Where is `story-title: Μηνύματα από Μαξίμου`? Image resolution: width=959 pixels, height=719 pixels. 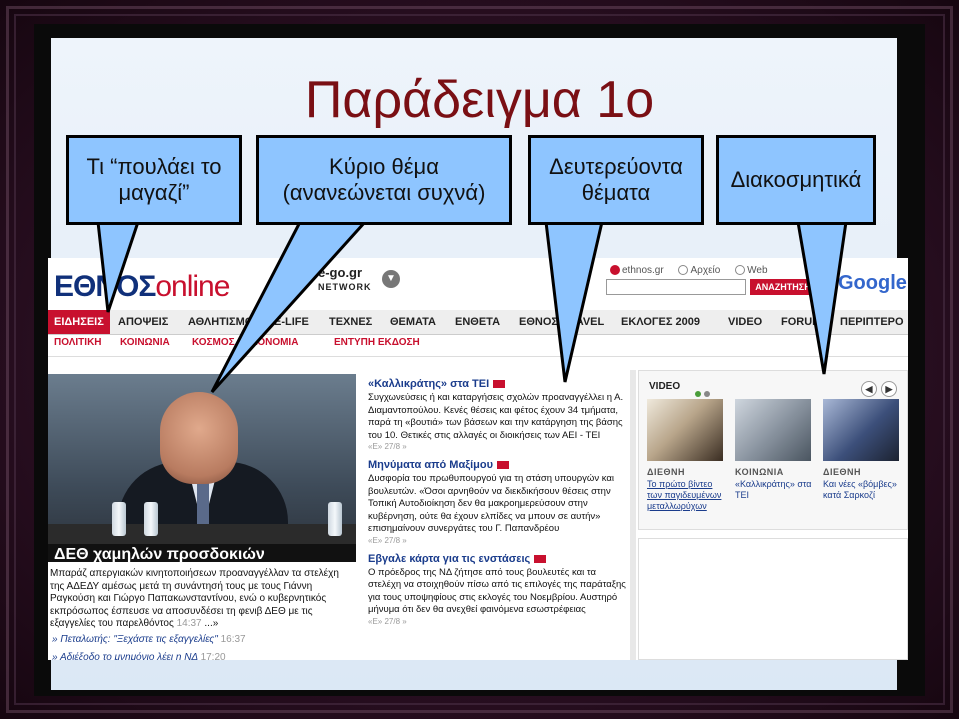 story-title: Μηνύματα από Μαξίμου is located at coordinates (498, 465).